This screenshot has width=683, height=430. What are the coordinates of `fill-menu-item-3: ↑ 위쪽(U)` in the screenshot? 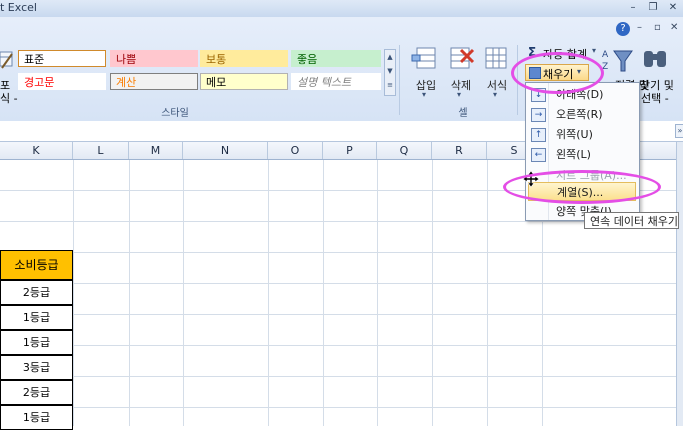 It's located at (582, 134).